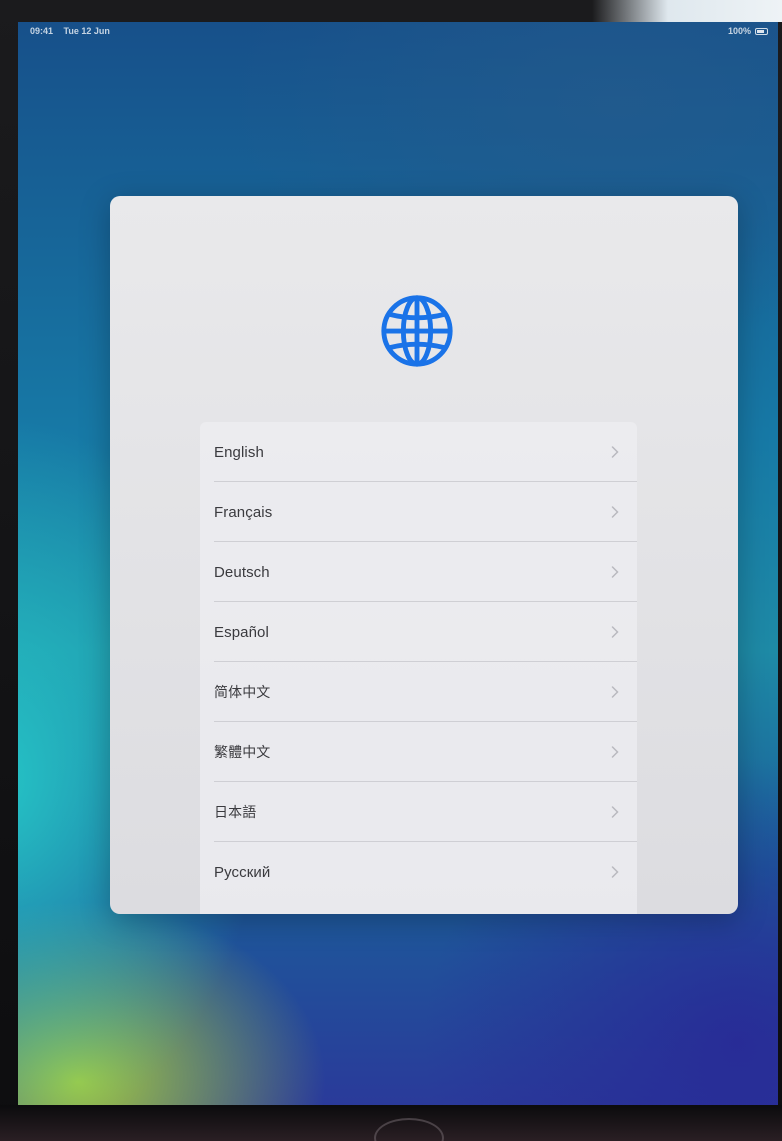 The width and height of the screenshot is (782, 1141). I want to click on language-label: 简体中文, so click(242, 693).